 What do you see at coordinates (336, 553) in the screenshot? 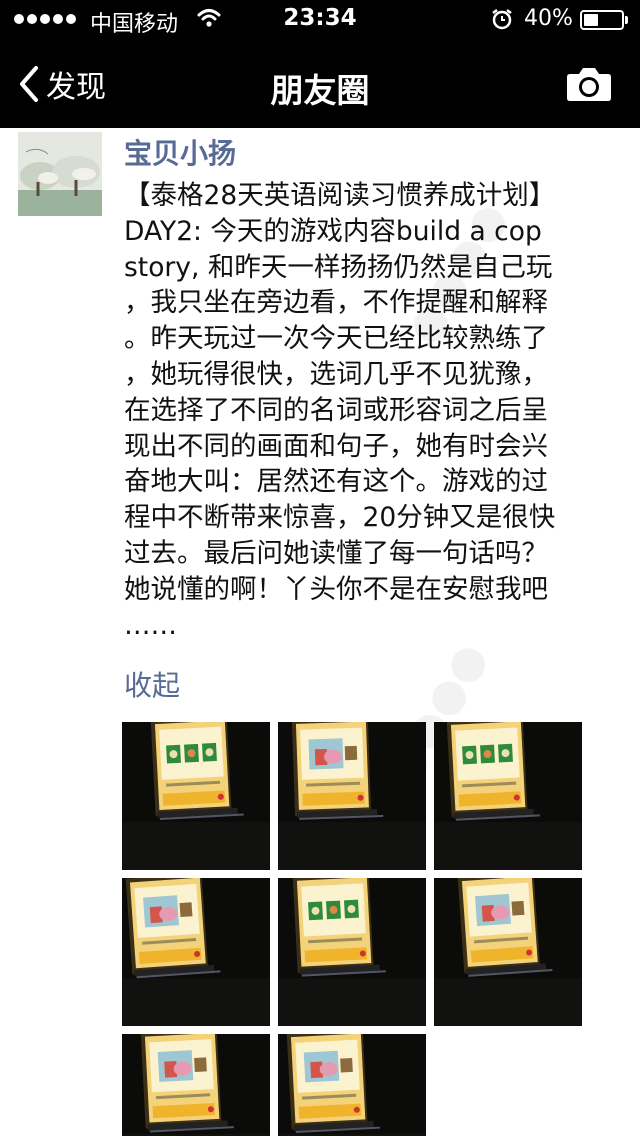
I see `post-text-line: 过去。最后问她读懂了每一句话吗？` at bounding box center [336, 553].